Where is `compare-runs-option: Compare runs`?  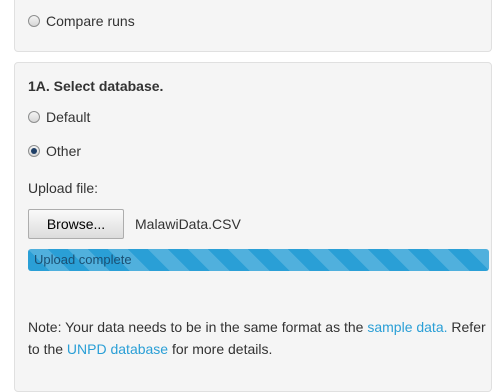 compare-runs-option: Compare runs is located at coordinates (81, 21).